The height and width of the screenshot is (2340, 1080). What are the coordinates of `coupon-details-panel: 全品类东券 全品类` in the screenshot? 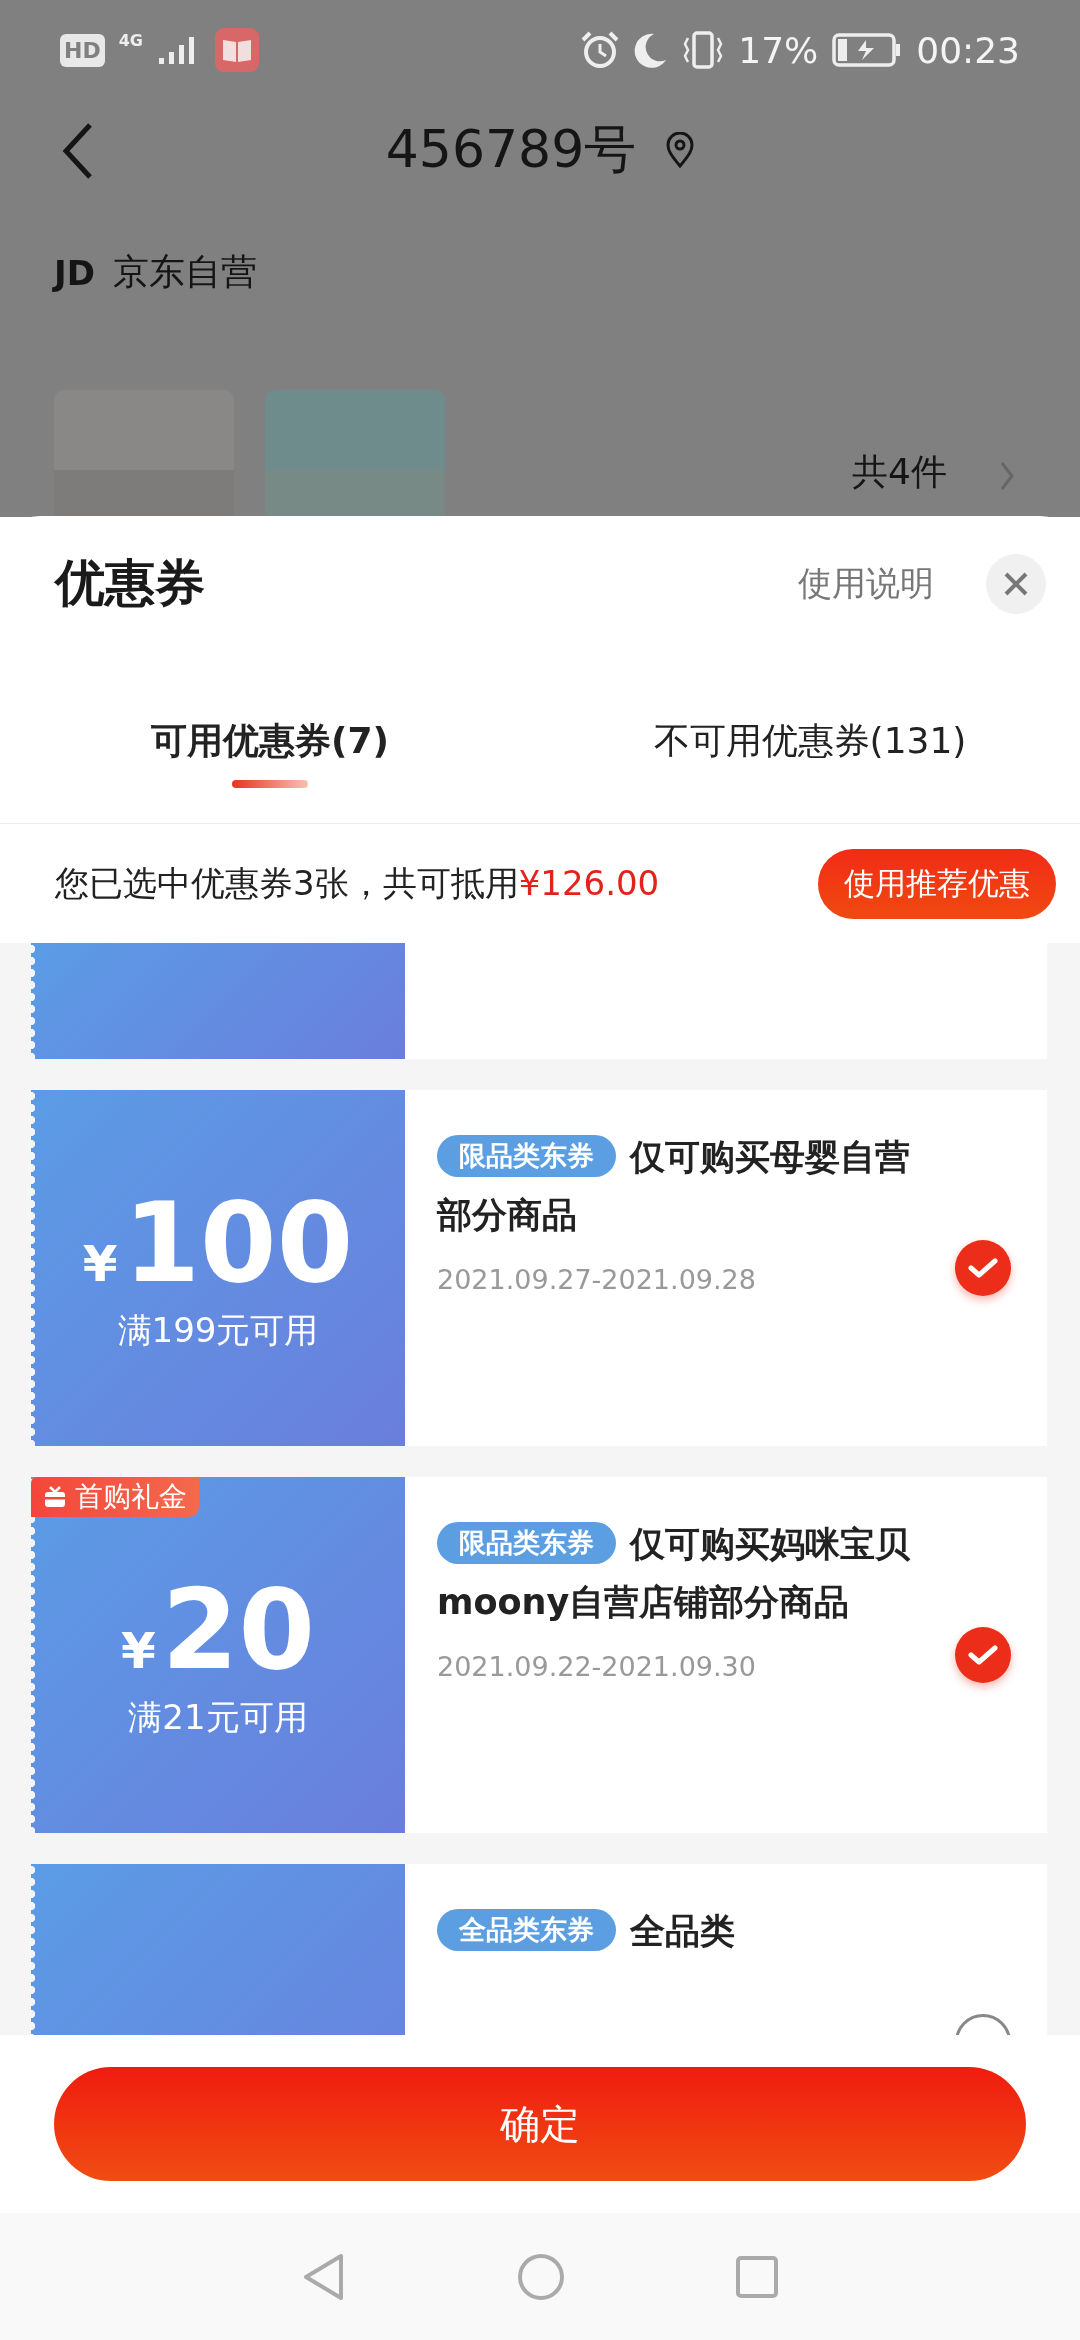 It's located at (726, 1949).